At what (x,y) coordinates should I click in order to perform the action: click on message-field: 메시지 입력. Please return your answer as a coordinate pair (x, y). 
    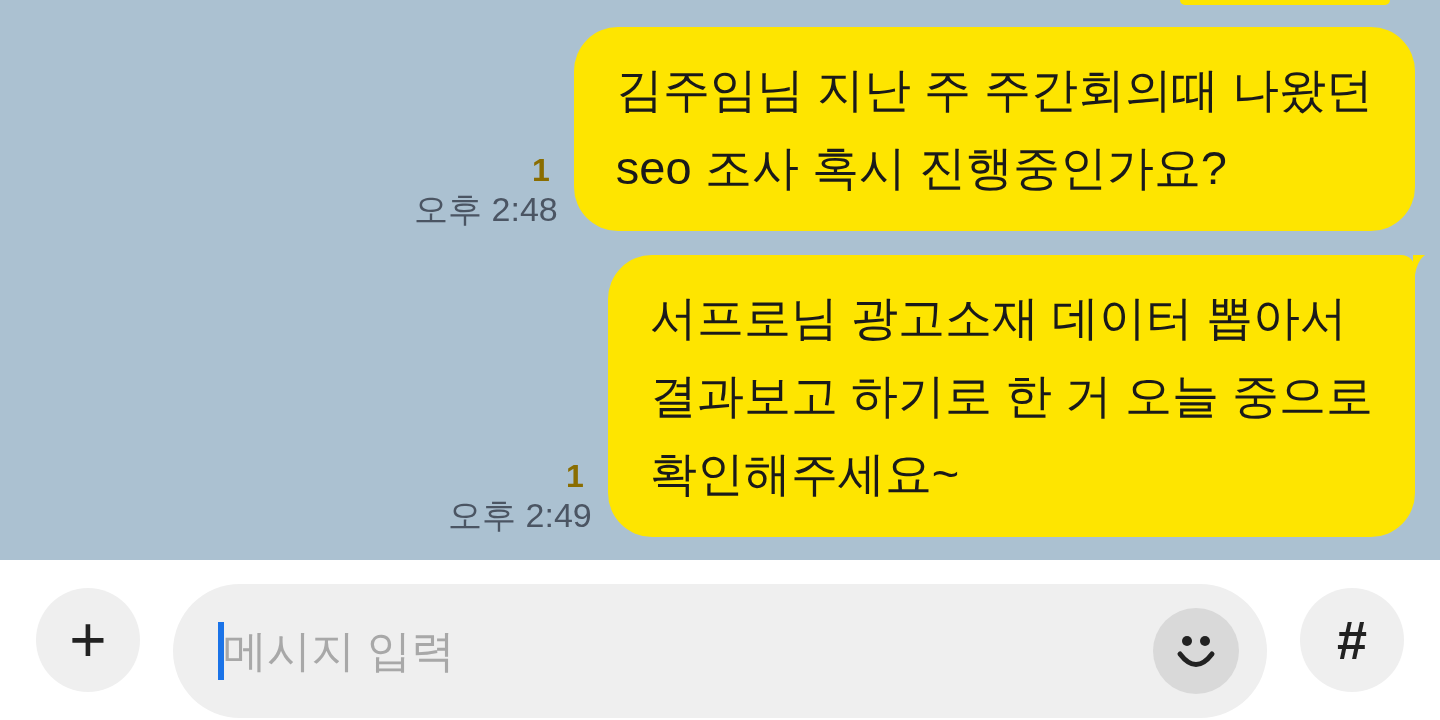
    Looking at the image, I should click on (720, 651).